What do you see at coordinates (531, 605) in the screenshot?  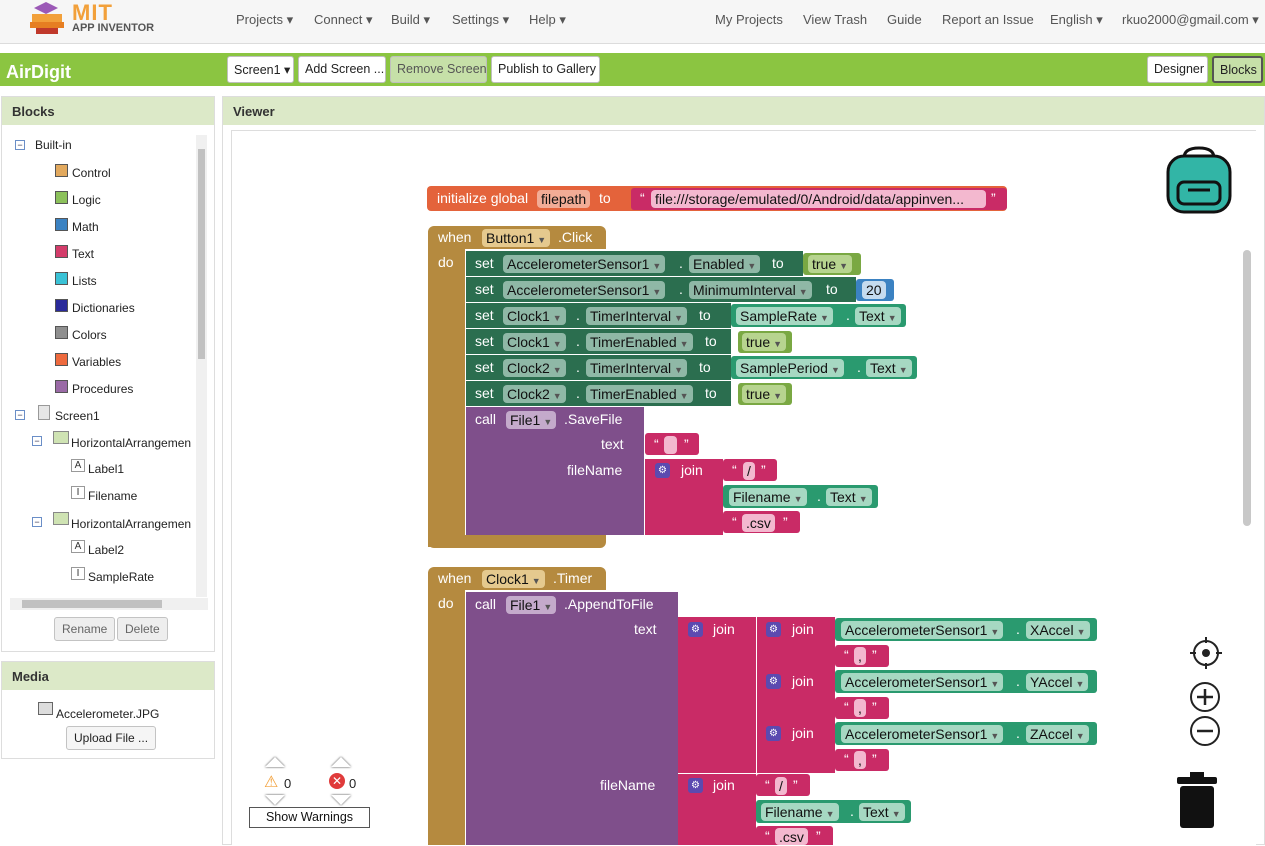 I see `file1-dropdown: File1 ▼` at bounding box center [531, 605].